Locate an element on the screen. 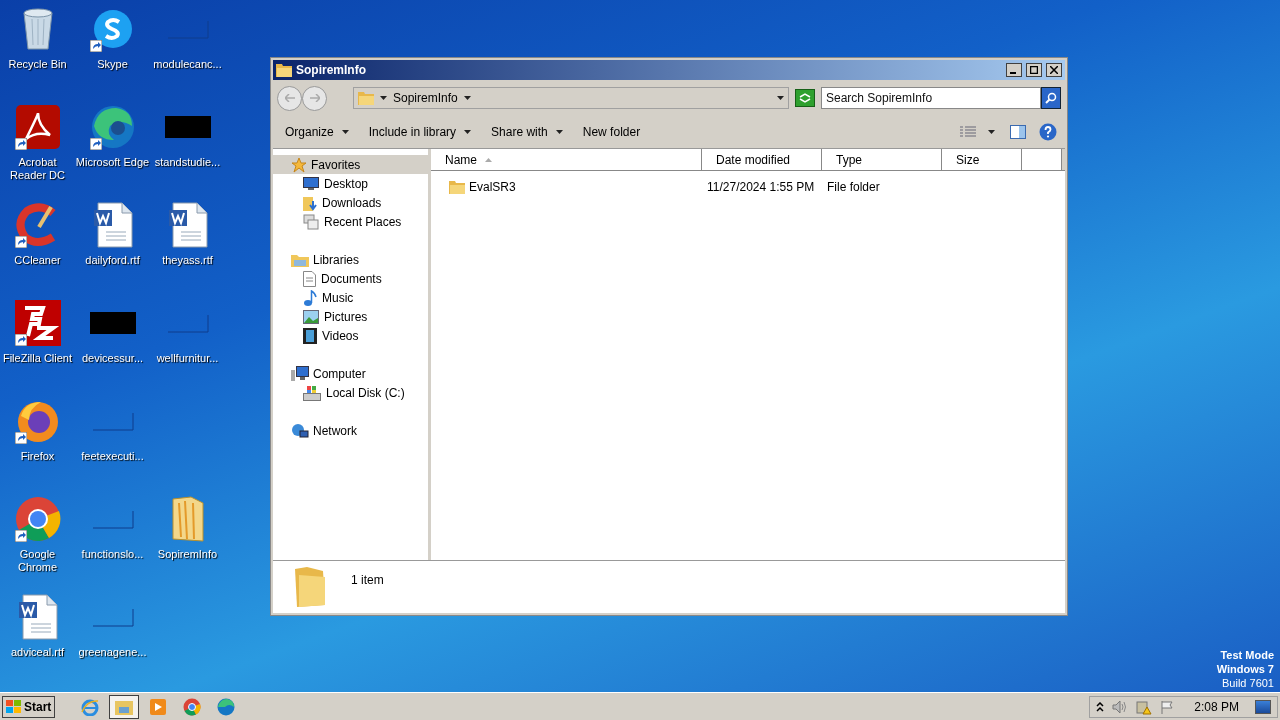  taskbar-button is located at coordinates (124, 706).